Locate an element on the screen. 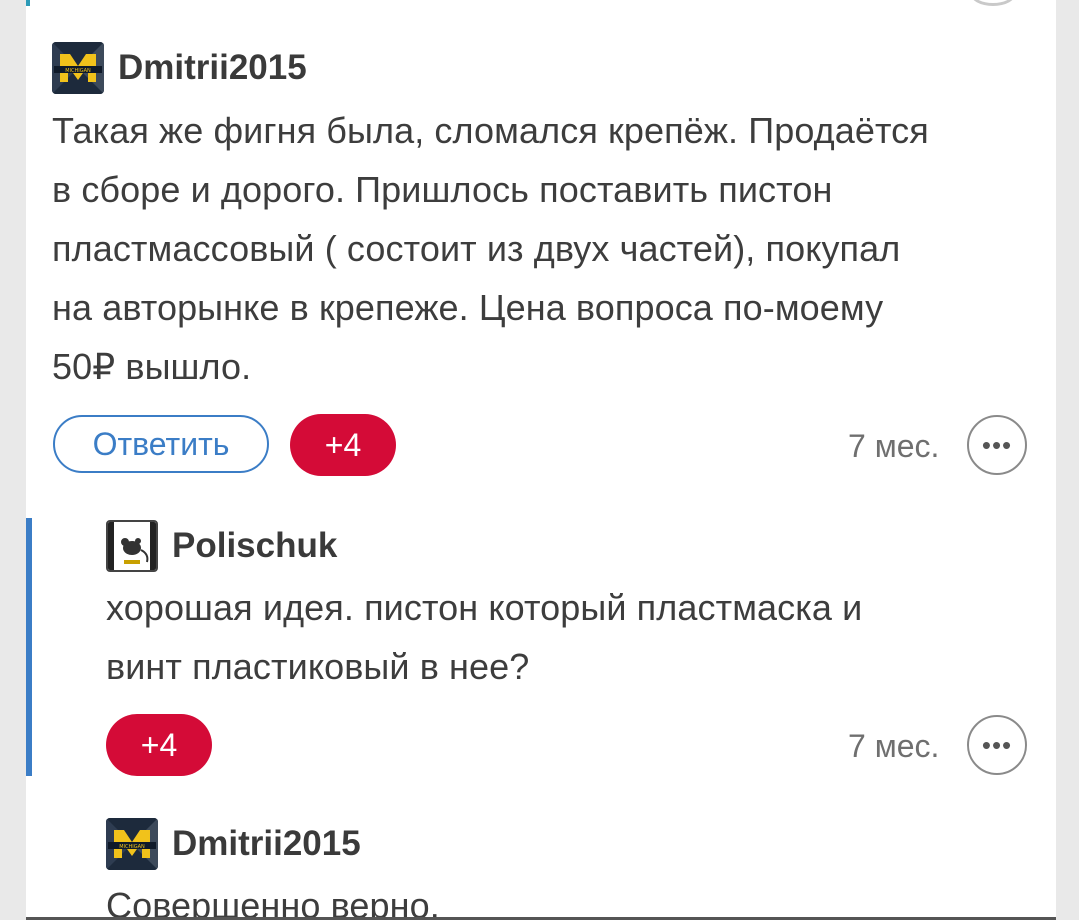 The height and width of the screenshot is (920, 1079). reply-button: Ответить is located at coordinates (161, 444).